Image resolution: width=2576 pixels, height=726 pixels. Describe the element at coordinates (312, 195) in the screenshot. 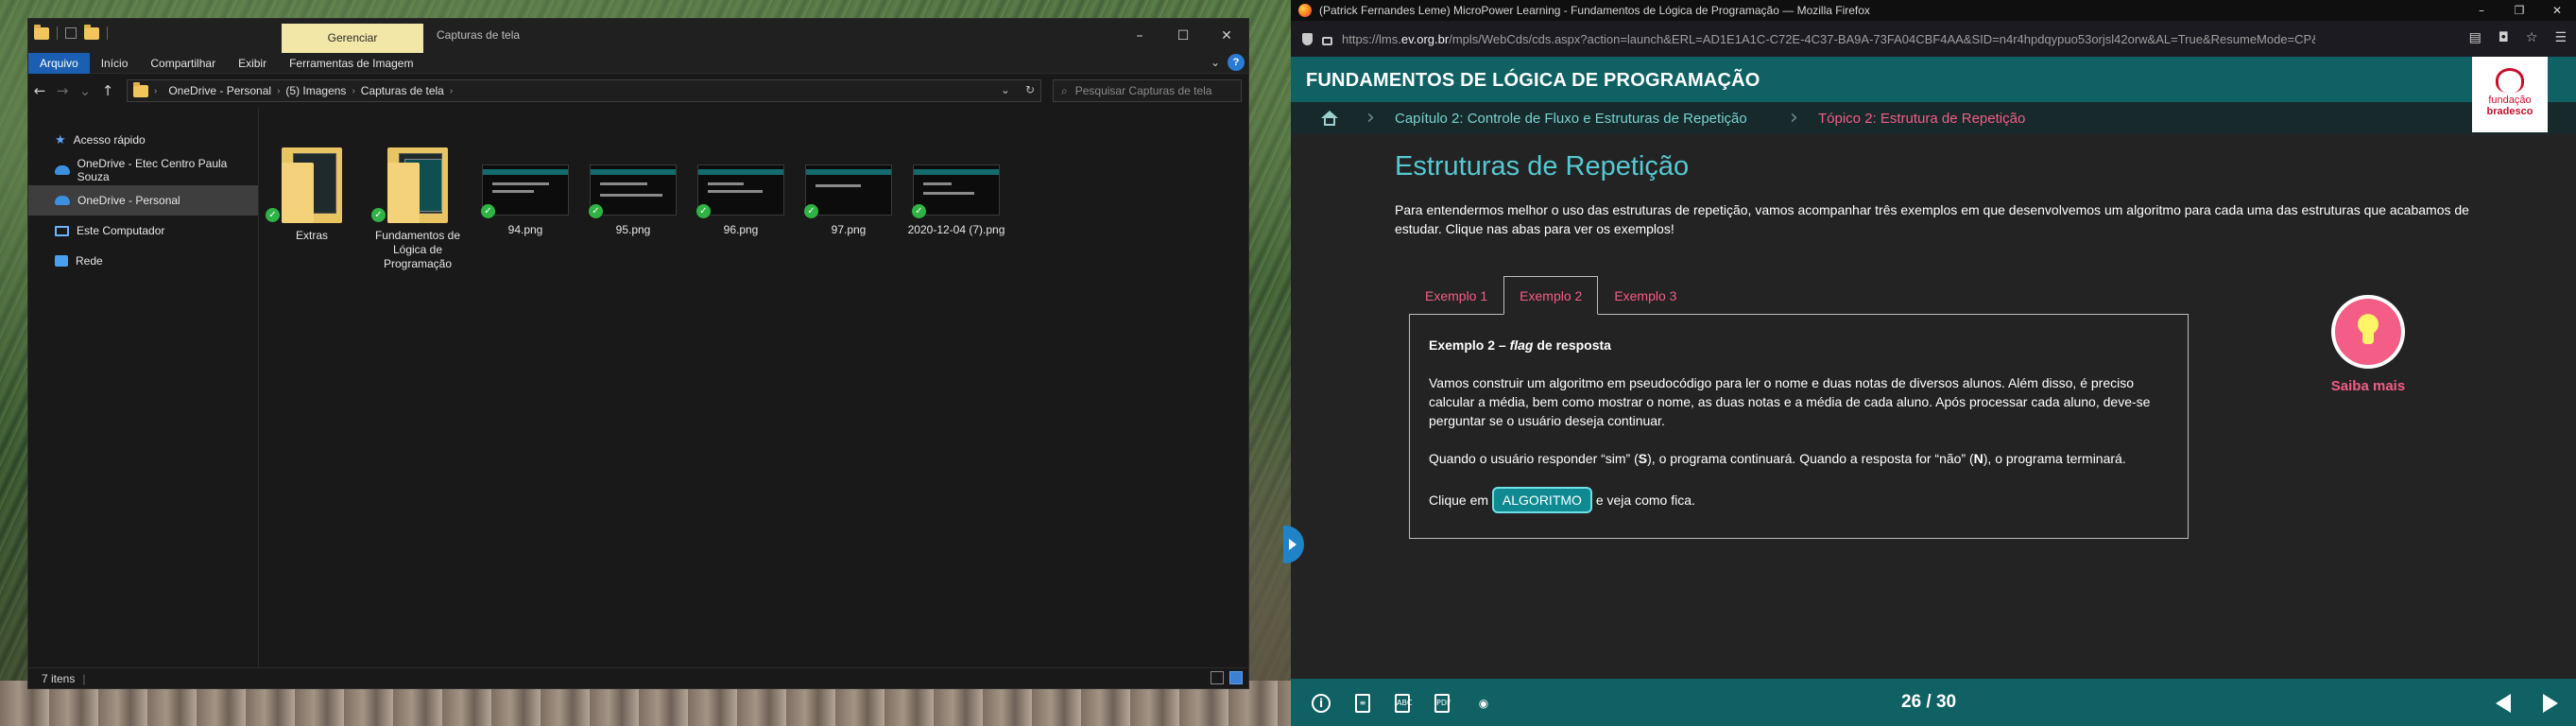

I see `file-item-extras: ✓ Extras` at that location.